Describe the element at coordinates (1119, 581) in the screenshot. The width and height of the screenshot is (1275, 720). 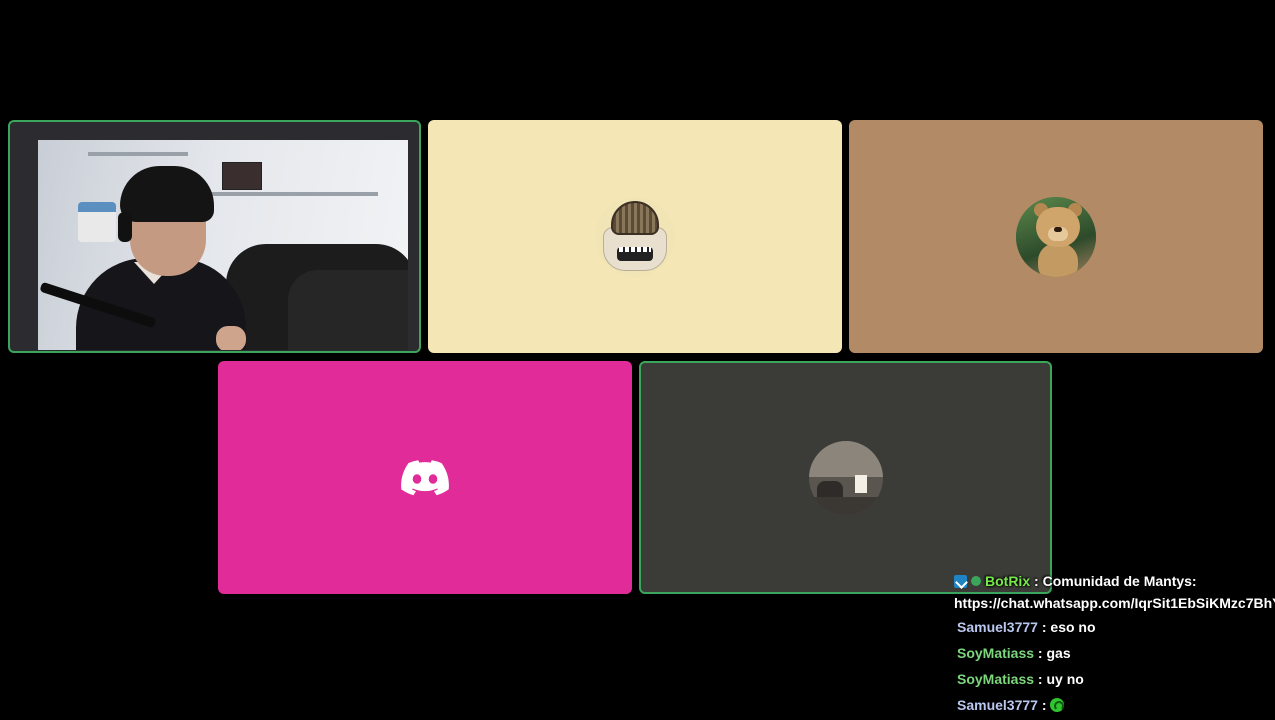
I see `chat-text: Comunidad de Mantys:` at that location.